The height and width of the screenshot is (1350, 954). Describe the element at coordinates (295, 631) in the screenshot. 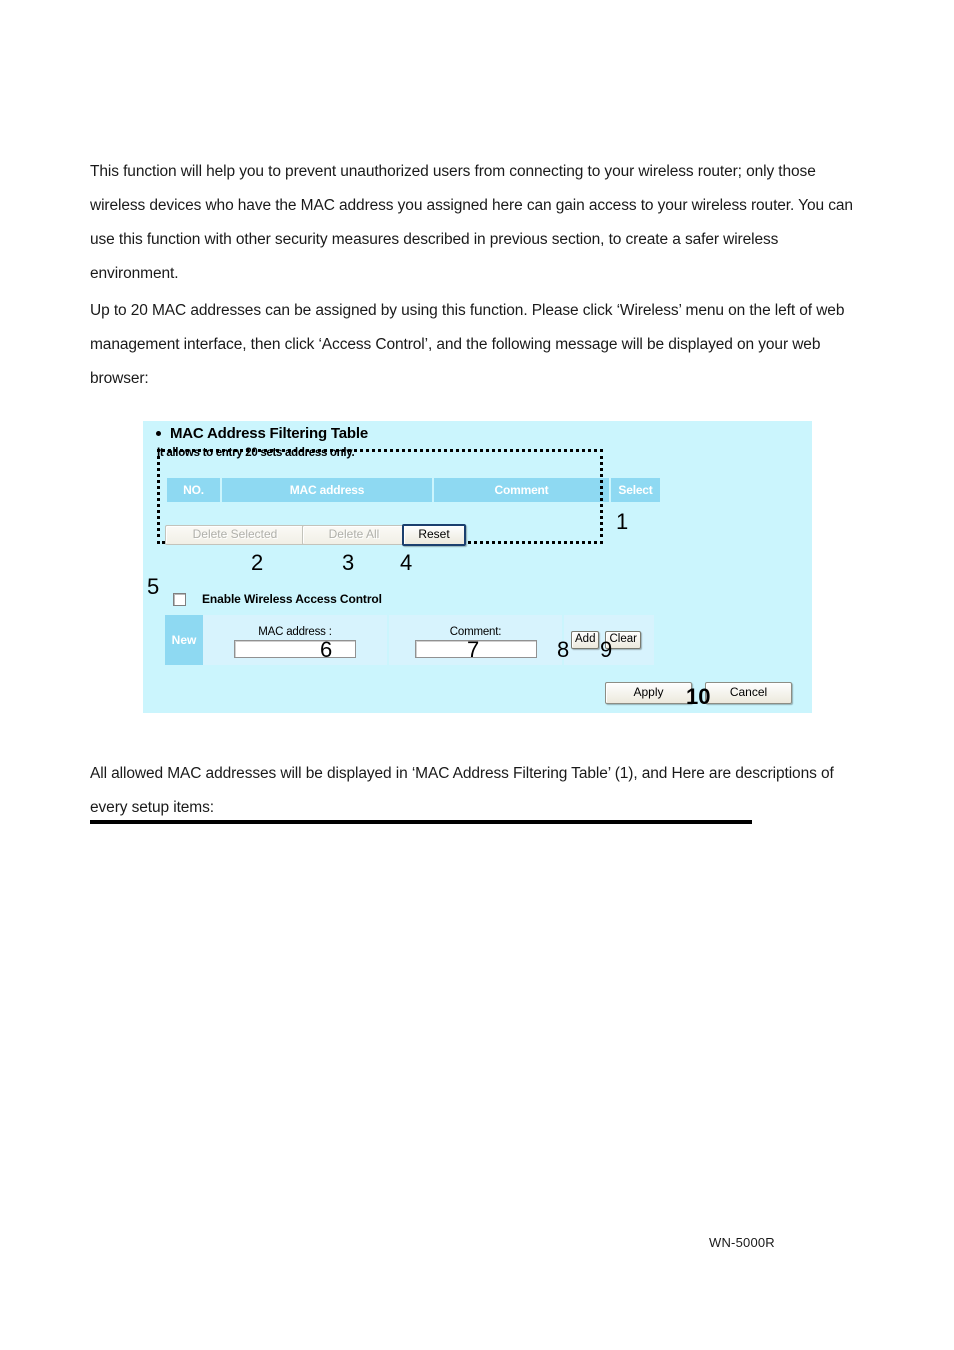

I see `mac-address-label: MAC address :` at that location.